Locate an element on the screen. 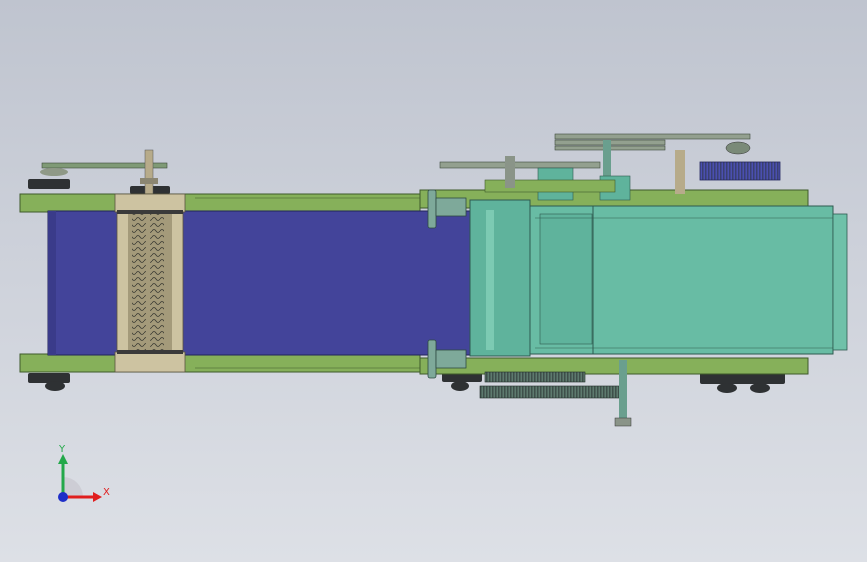 The width and height of the screenshot is (867, 562). x-axis-label: X is located at coordinates (106, 492).